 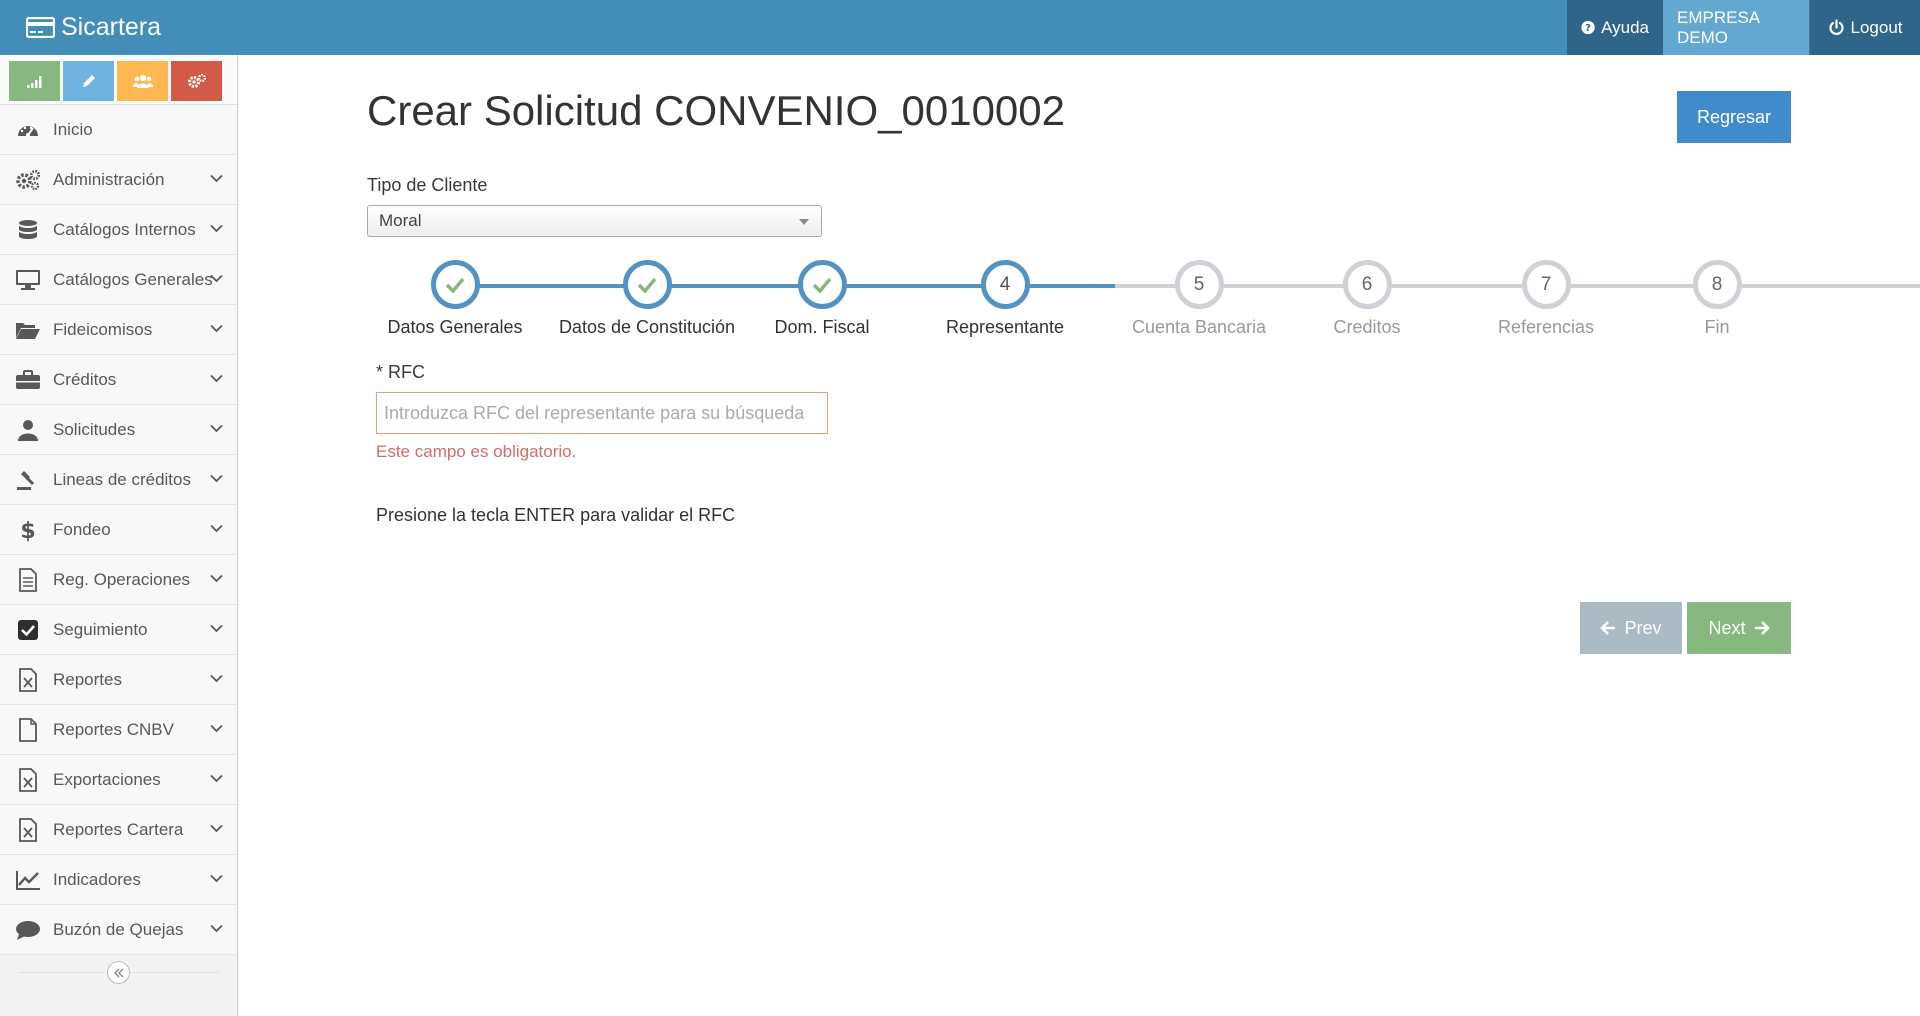 I want to click on sidebar-item-fondeo: $ Fondeo, so click(x=118, y=530).